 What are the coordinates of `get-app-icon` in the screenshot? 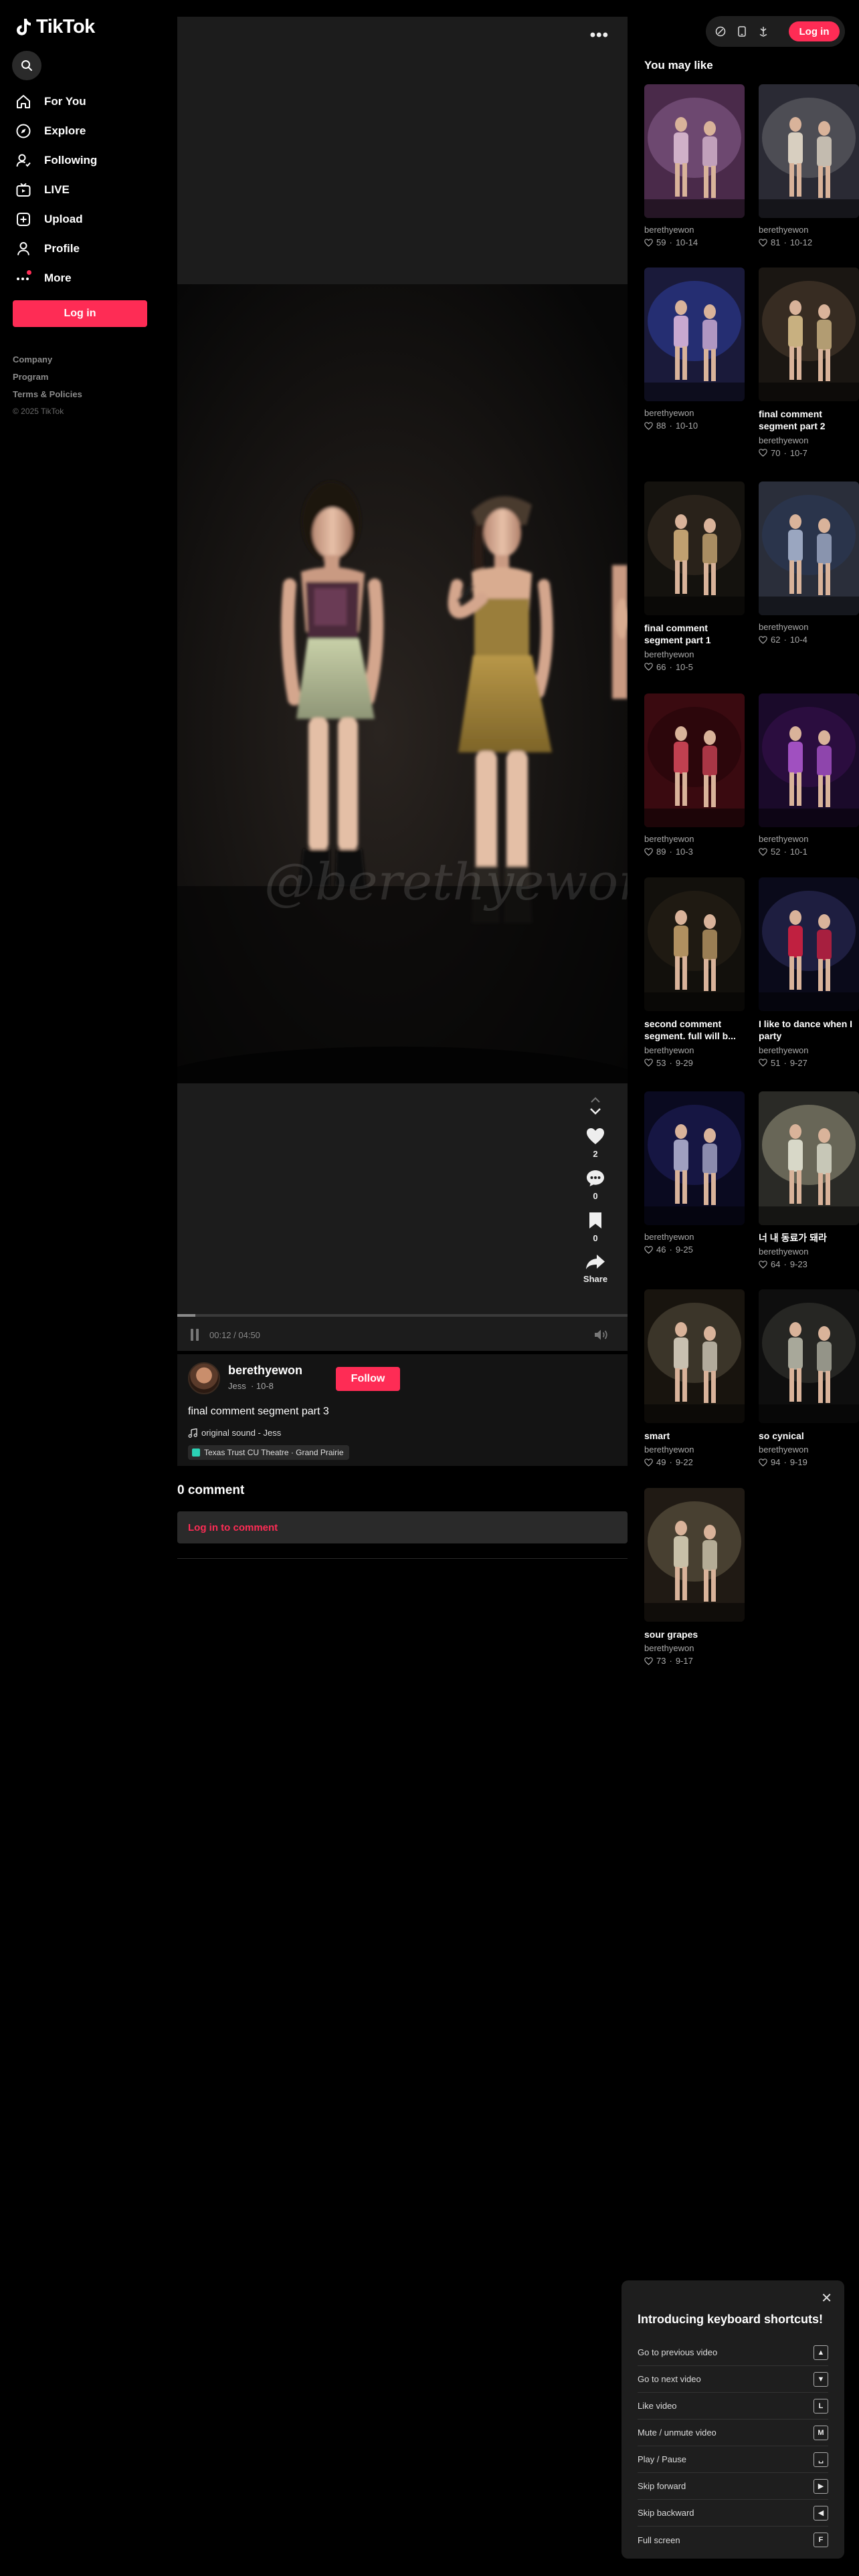 It's located at (742, 31).